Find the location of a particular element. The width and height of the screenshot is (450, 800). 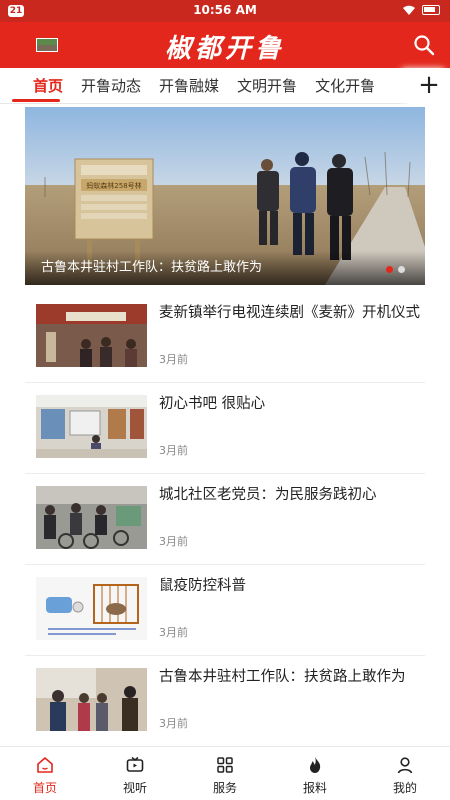

tab-home: 首页 is located at coordinates (36, 86).